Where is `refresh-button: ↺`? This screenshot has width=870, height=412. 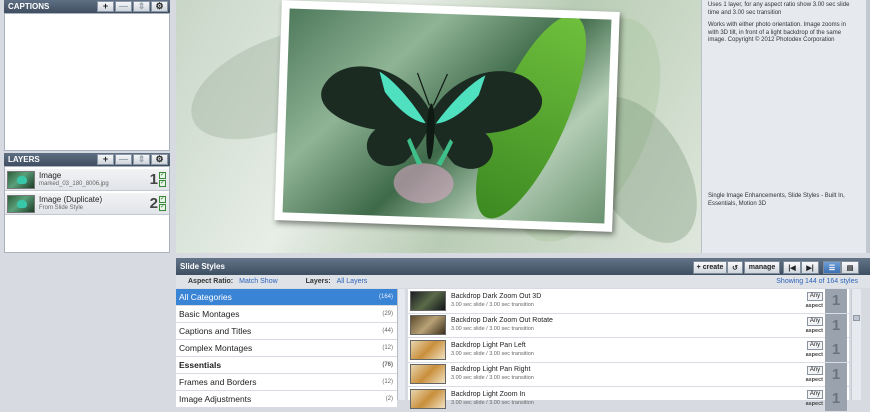 refresh-button: ↺ is located at coordinates (735, 267).